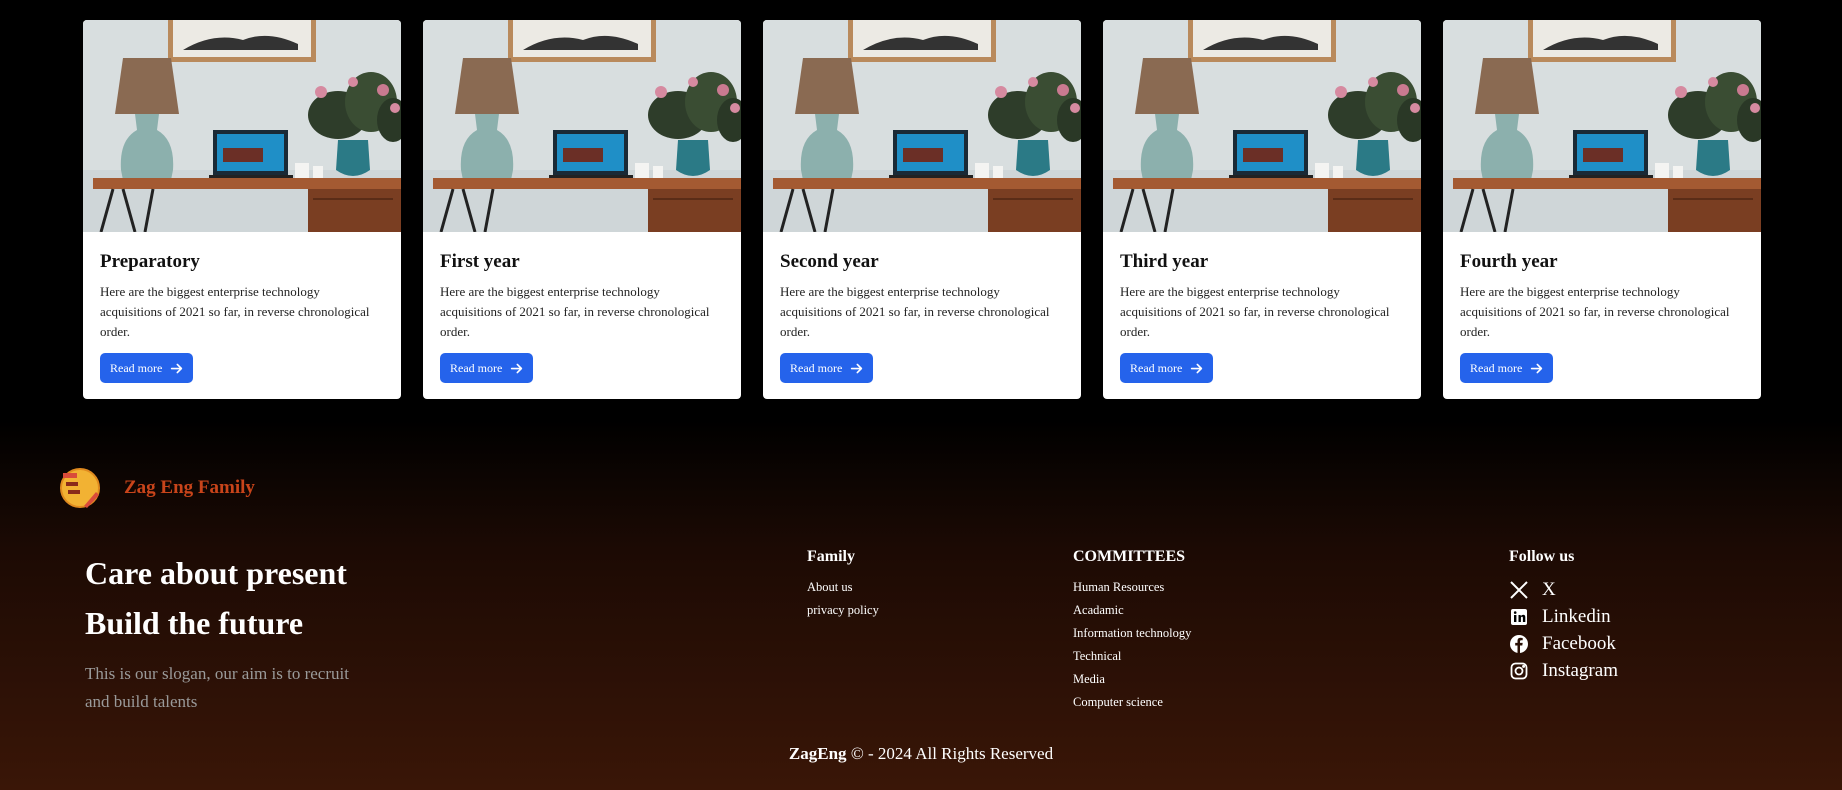 Image resolution: width=1842 pixels, height=790 pixels. I want to click on brand-link: Zag Eng Family, so click(156, 488).